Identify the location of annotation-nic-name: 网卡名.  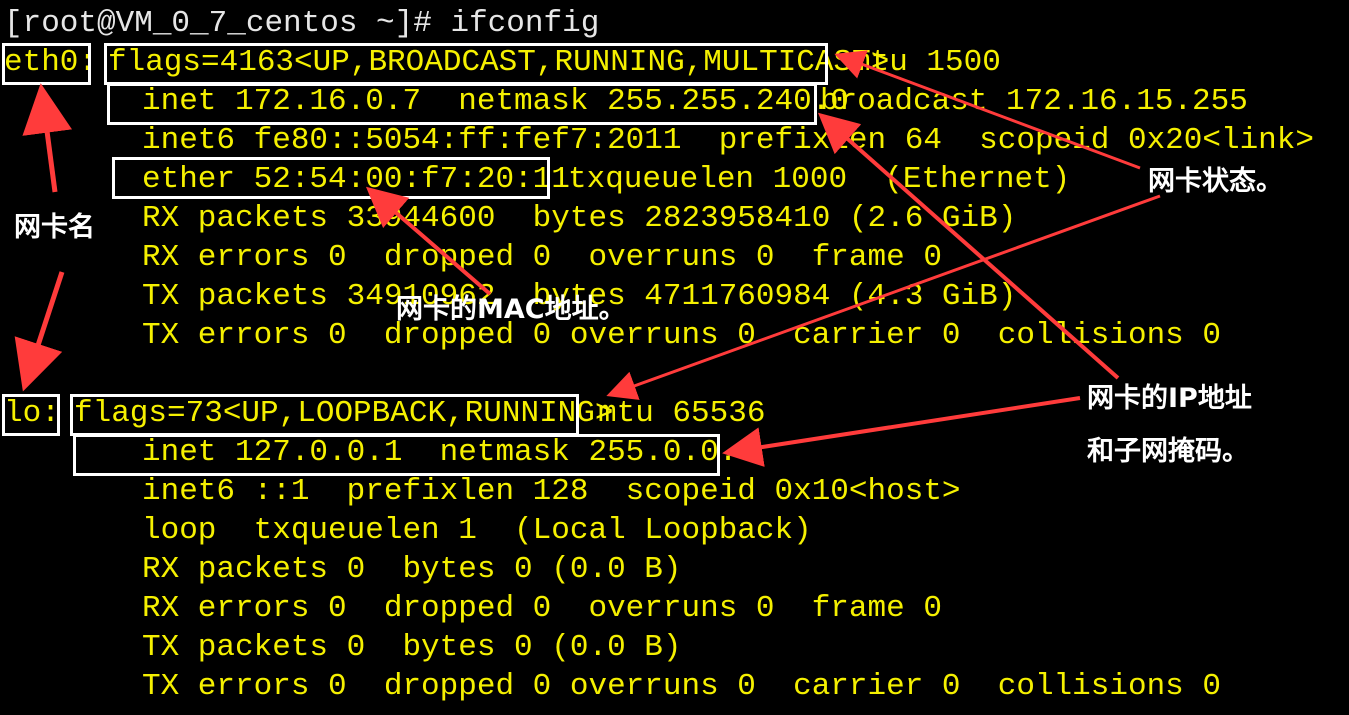
(54, 227).